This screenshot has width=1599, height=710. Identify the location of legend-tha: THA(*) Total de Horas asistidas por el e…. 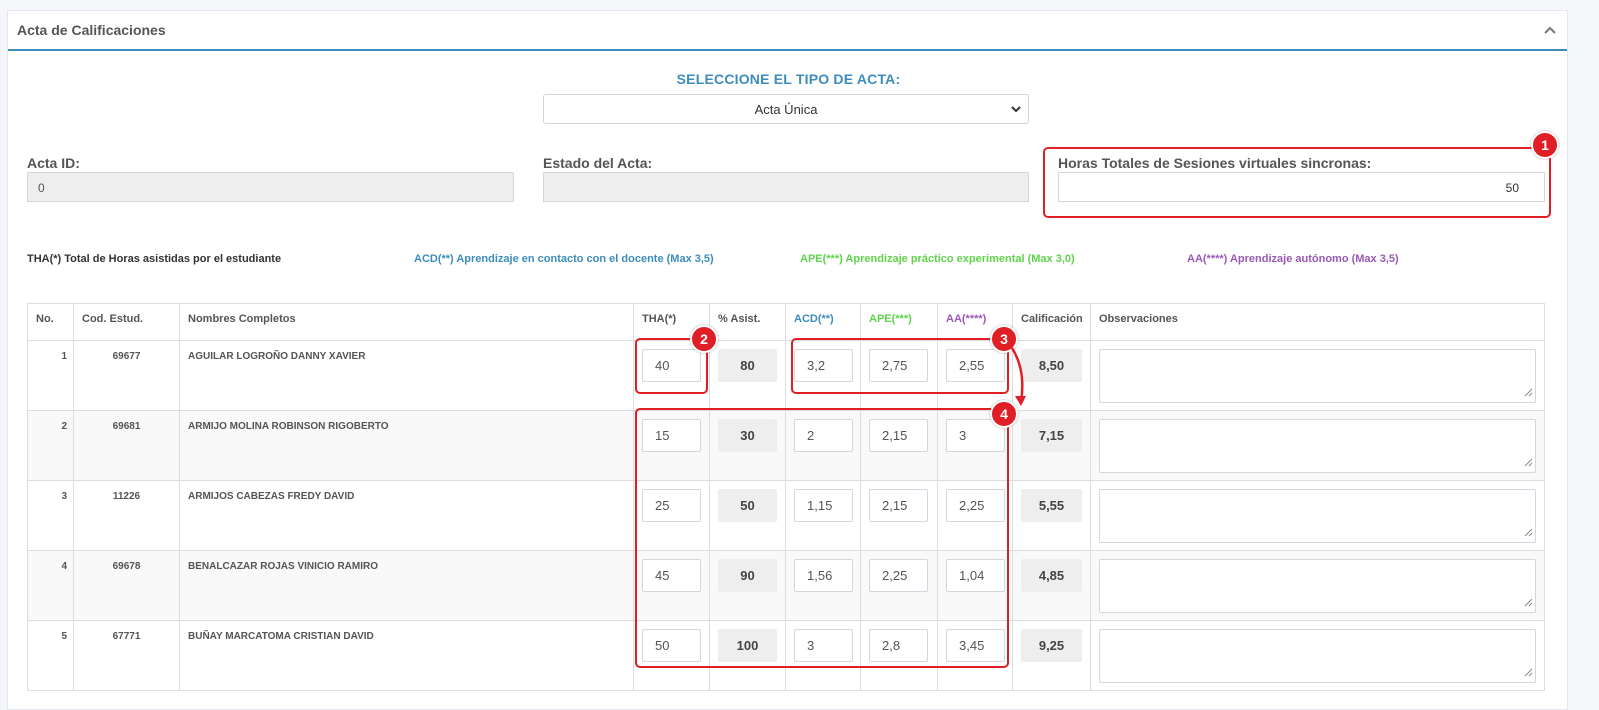
(154, 259).